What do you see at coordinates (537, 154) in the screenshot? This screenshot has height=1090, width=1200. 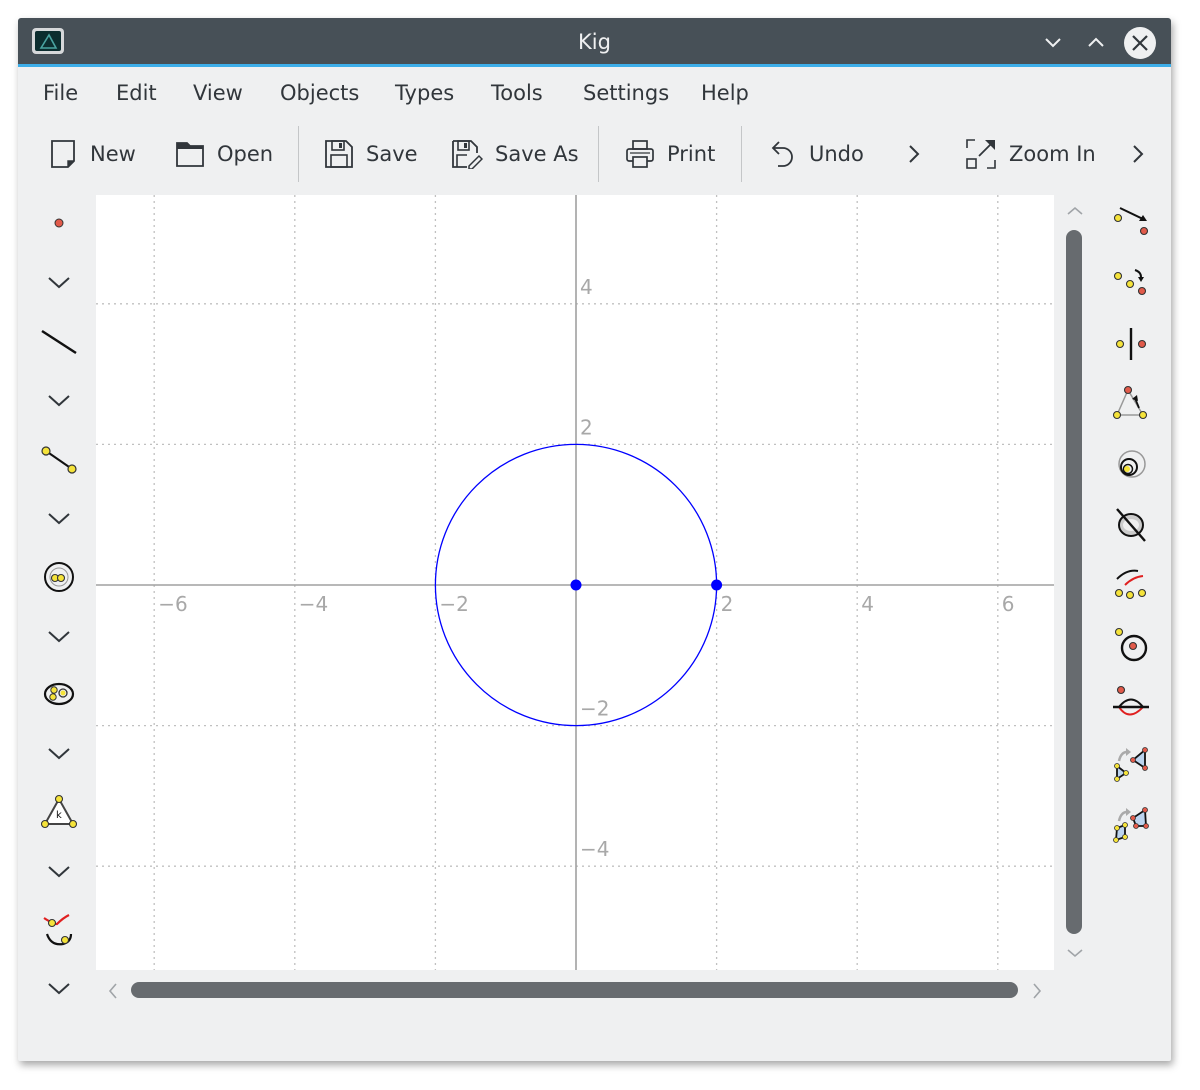 I see `save-as-label: Save As` at bounding box center [537, 154].